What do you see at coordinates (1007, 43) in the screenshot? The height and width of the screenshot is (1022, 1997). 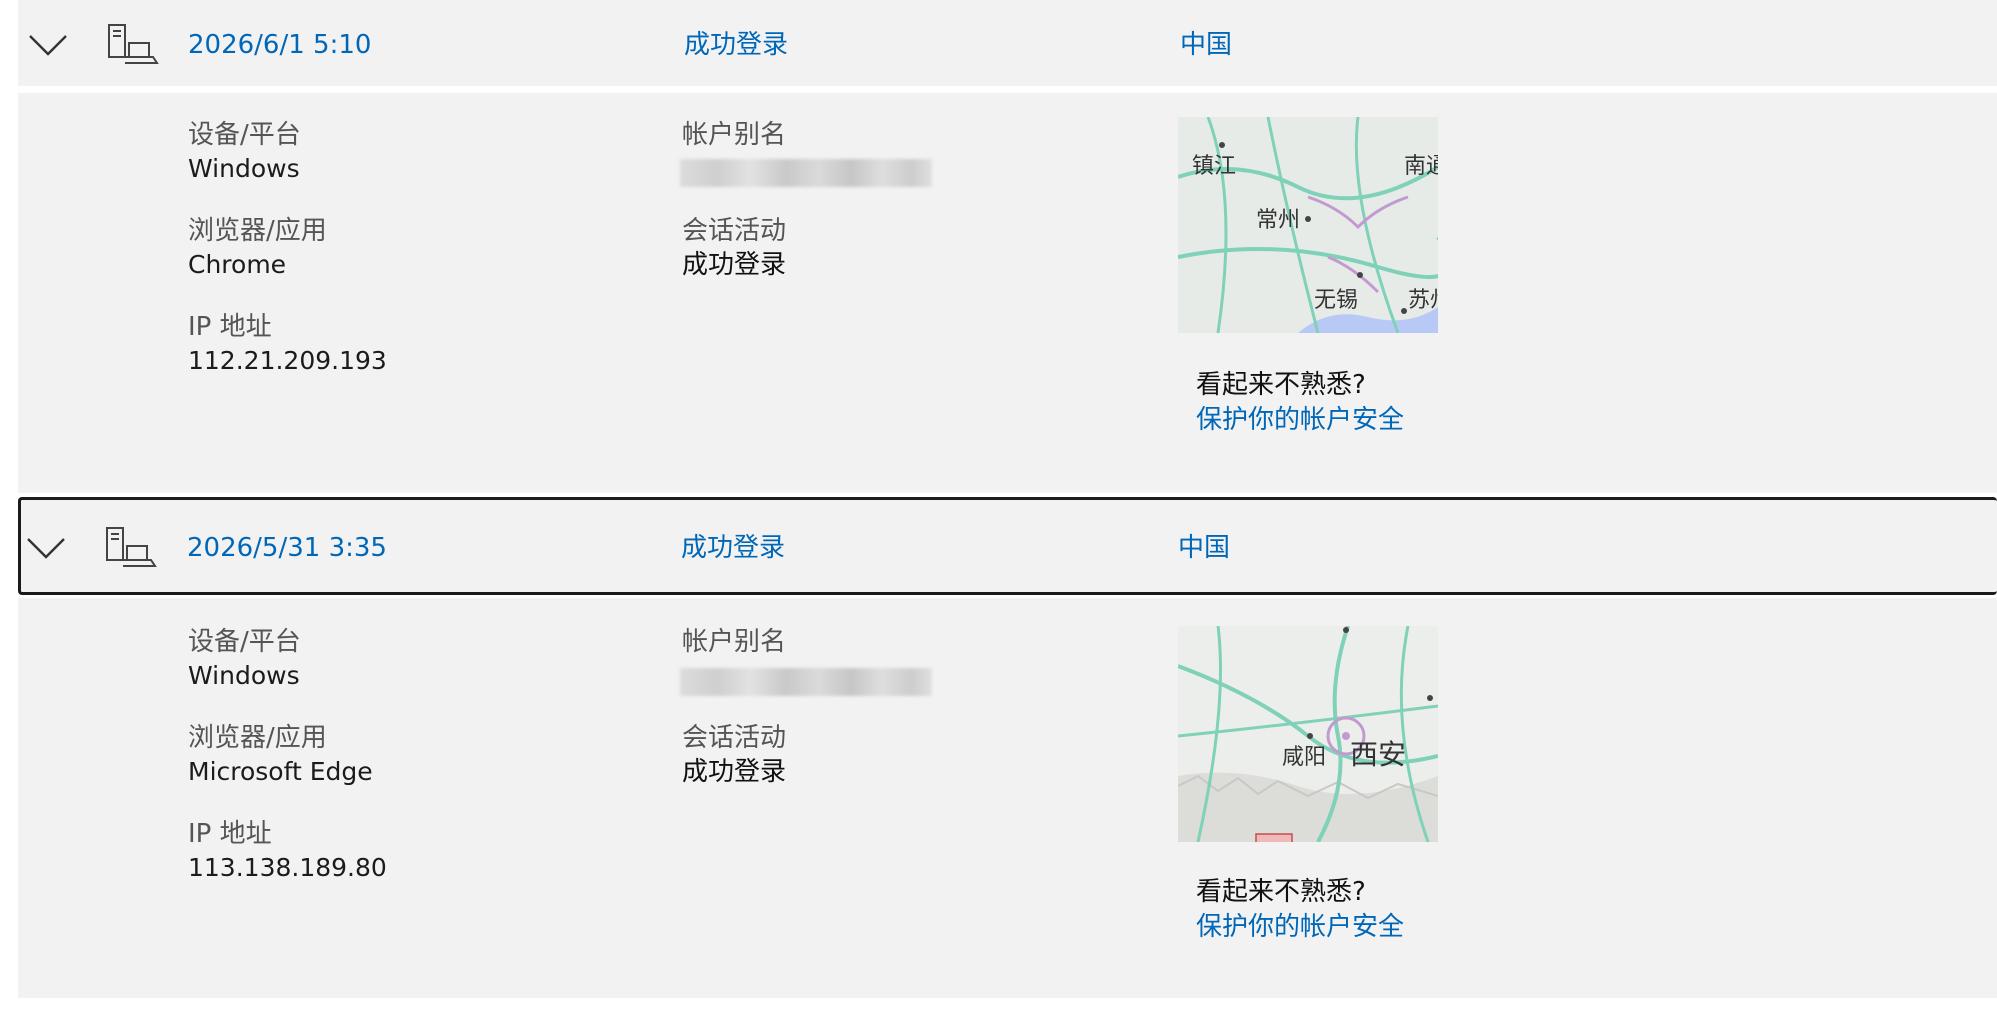 I see `activity-row-header: 2026/6/1 5:10 成功登录 中国` at bounding box center [1007, 43].